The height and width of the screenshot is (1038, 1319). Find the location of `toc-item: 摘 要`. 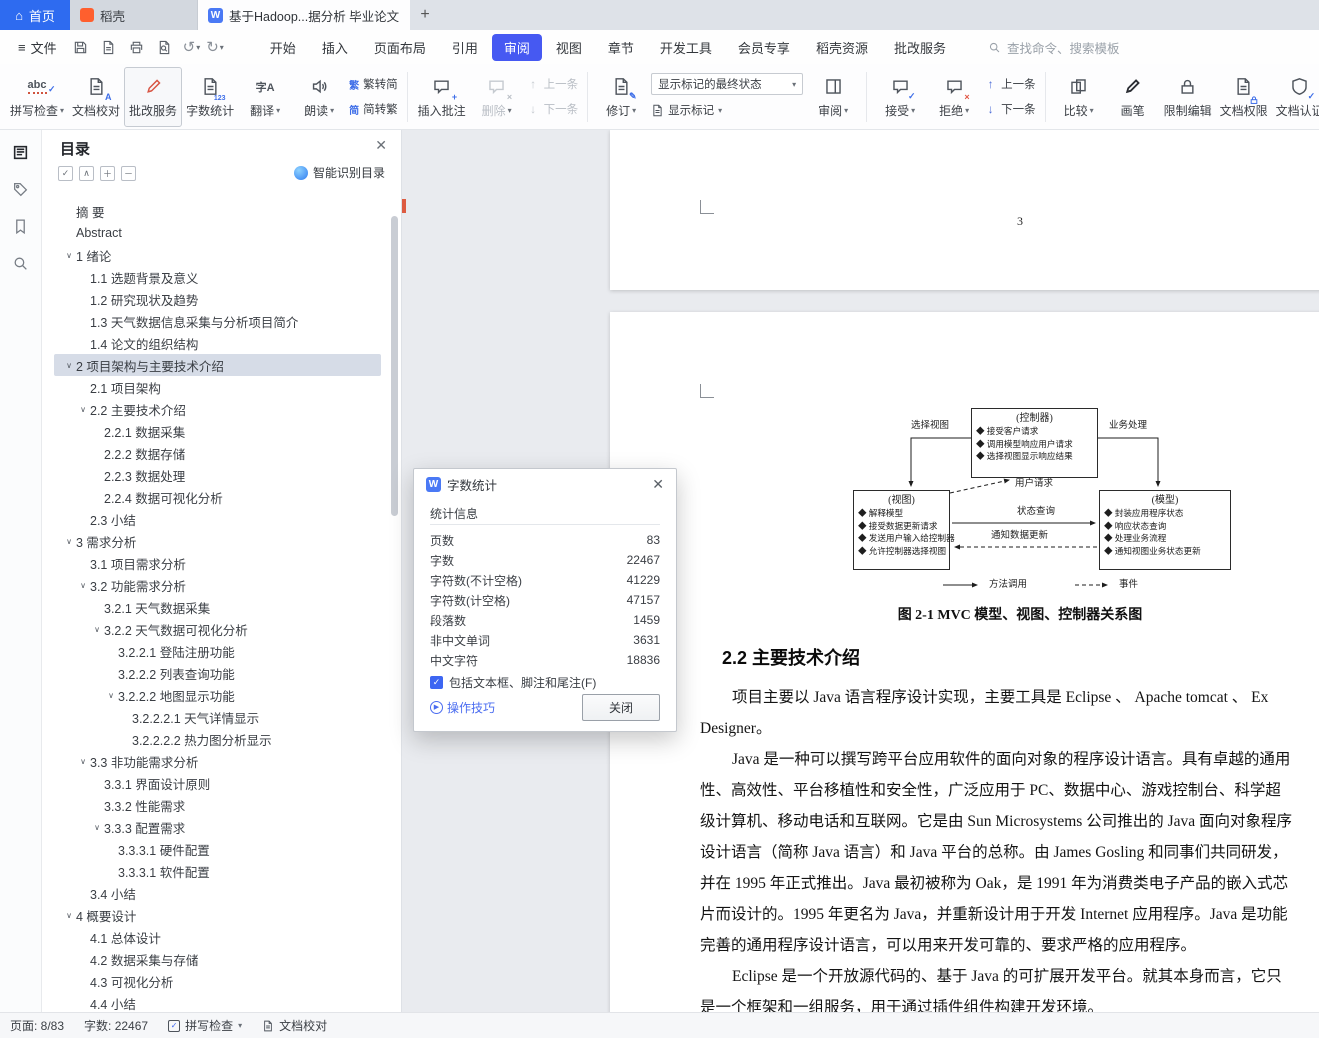

toc-item: 摘 要 is located at coordinates (217, 211).